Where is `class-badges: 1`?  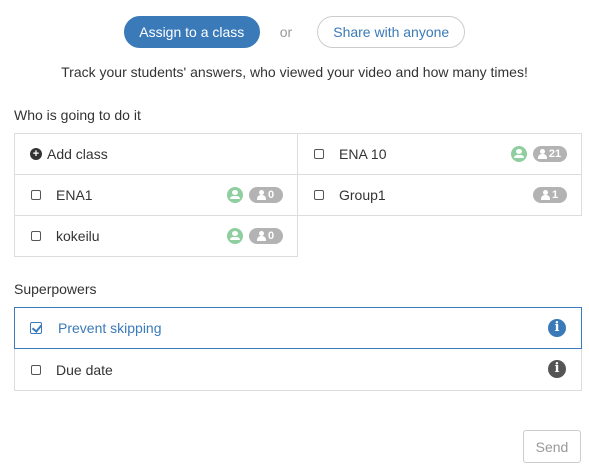 class-badges: 1 is located at coordinates (550, 195).